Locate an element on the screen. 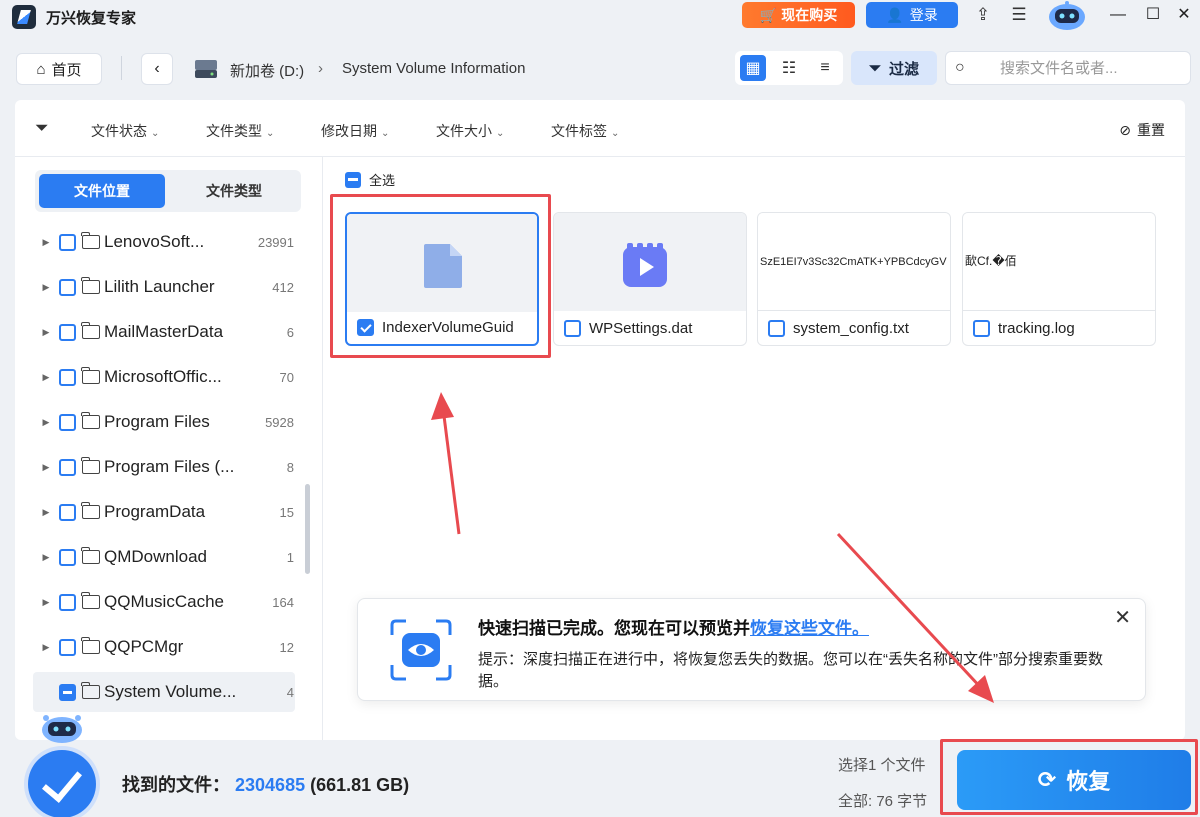 The width and height of the screenshot is (1200, 817). back-button: ‹ is located at coordinates (157, 69).